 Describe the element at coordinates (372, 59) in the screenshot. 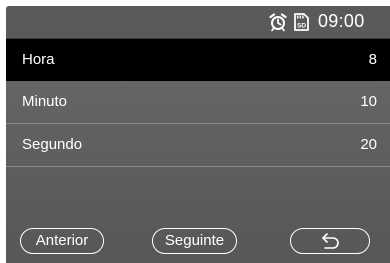

I see `setting-value: 8` at that location.